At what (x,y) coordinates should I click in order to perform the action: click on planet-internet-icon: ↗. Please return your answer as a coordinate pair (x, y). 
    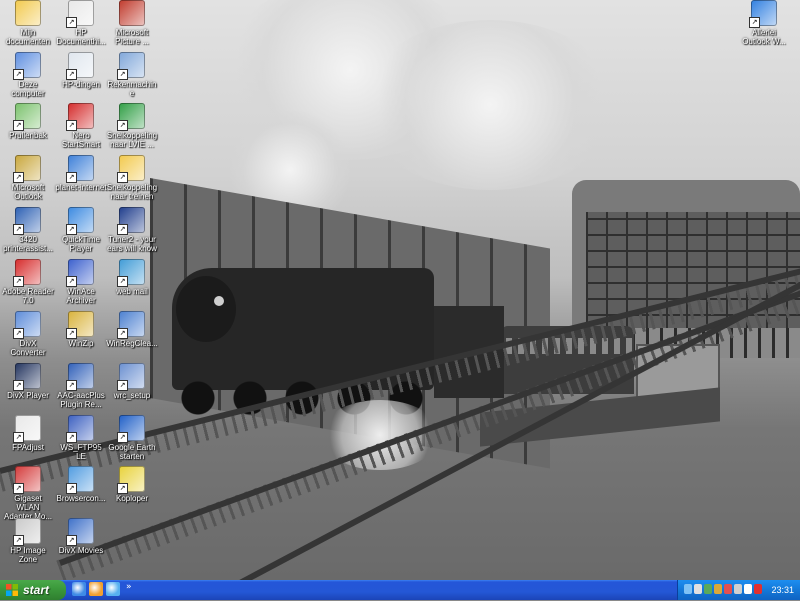
    Looking at the image, I should click on (80, 169).